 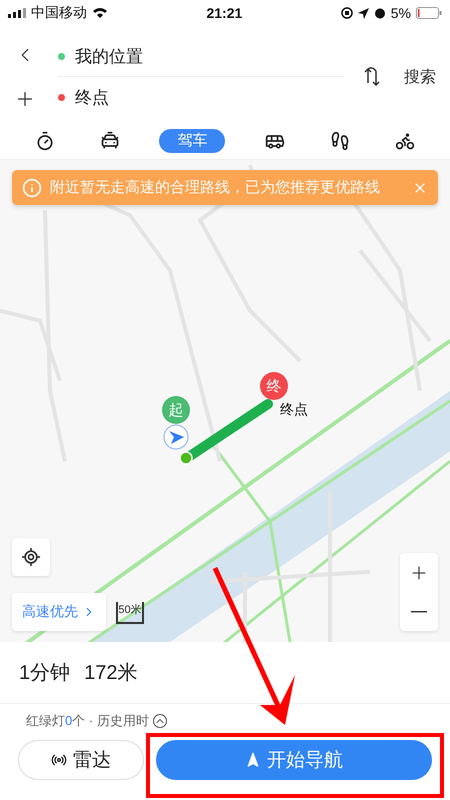 I want to click on stopwatch-icon, so click(x=44, y=140).